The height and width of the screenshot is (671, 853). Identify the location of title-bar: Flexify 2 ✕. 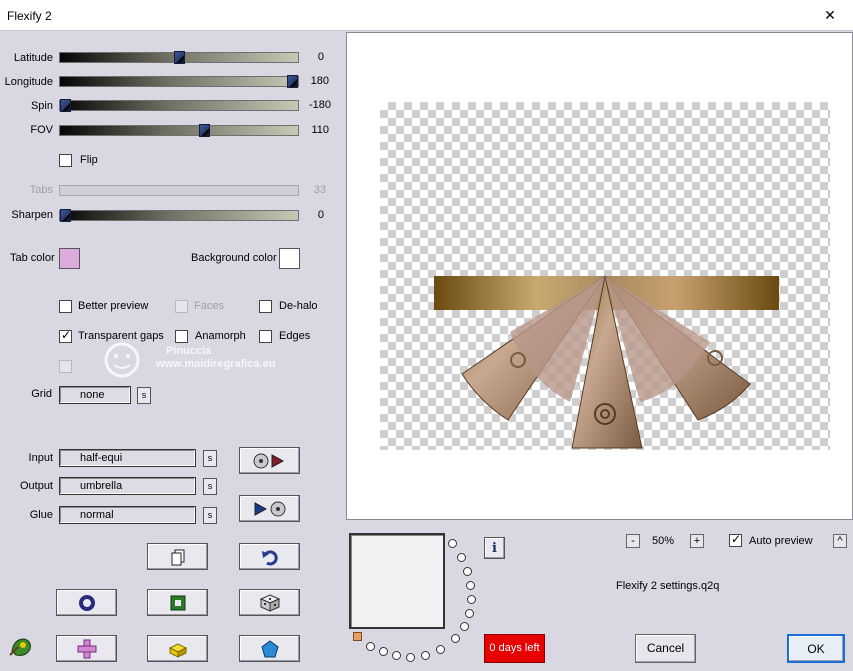
(426, 15).